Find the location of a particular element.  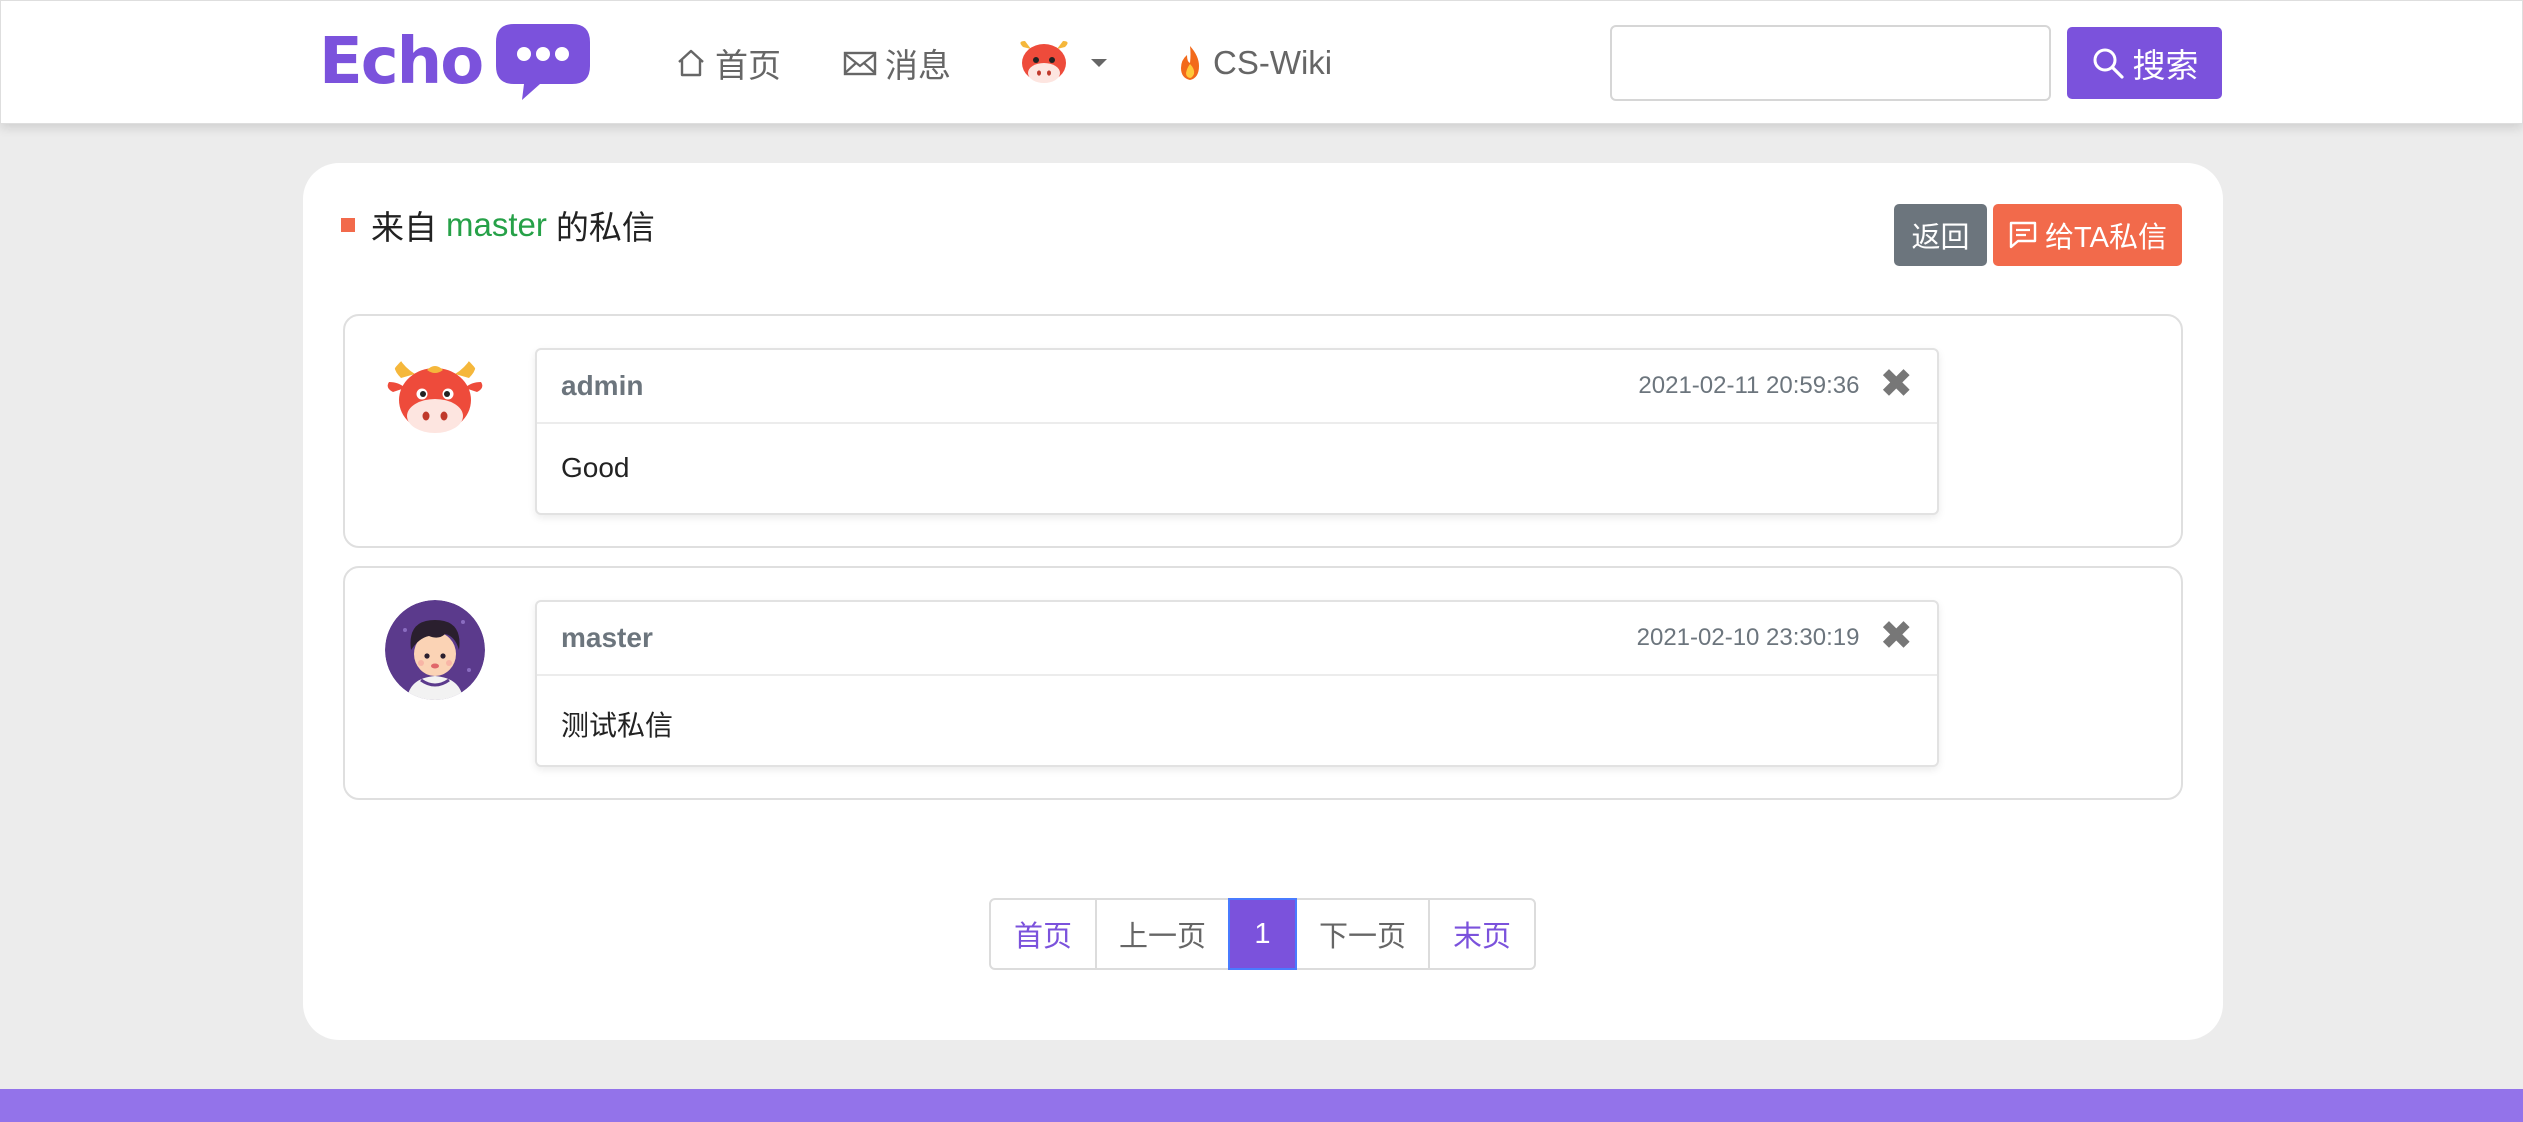

title-marker is located at coordinates (348, 225).